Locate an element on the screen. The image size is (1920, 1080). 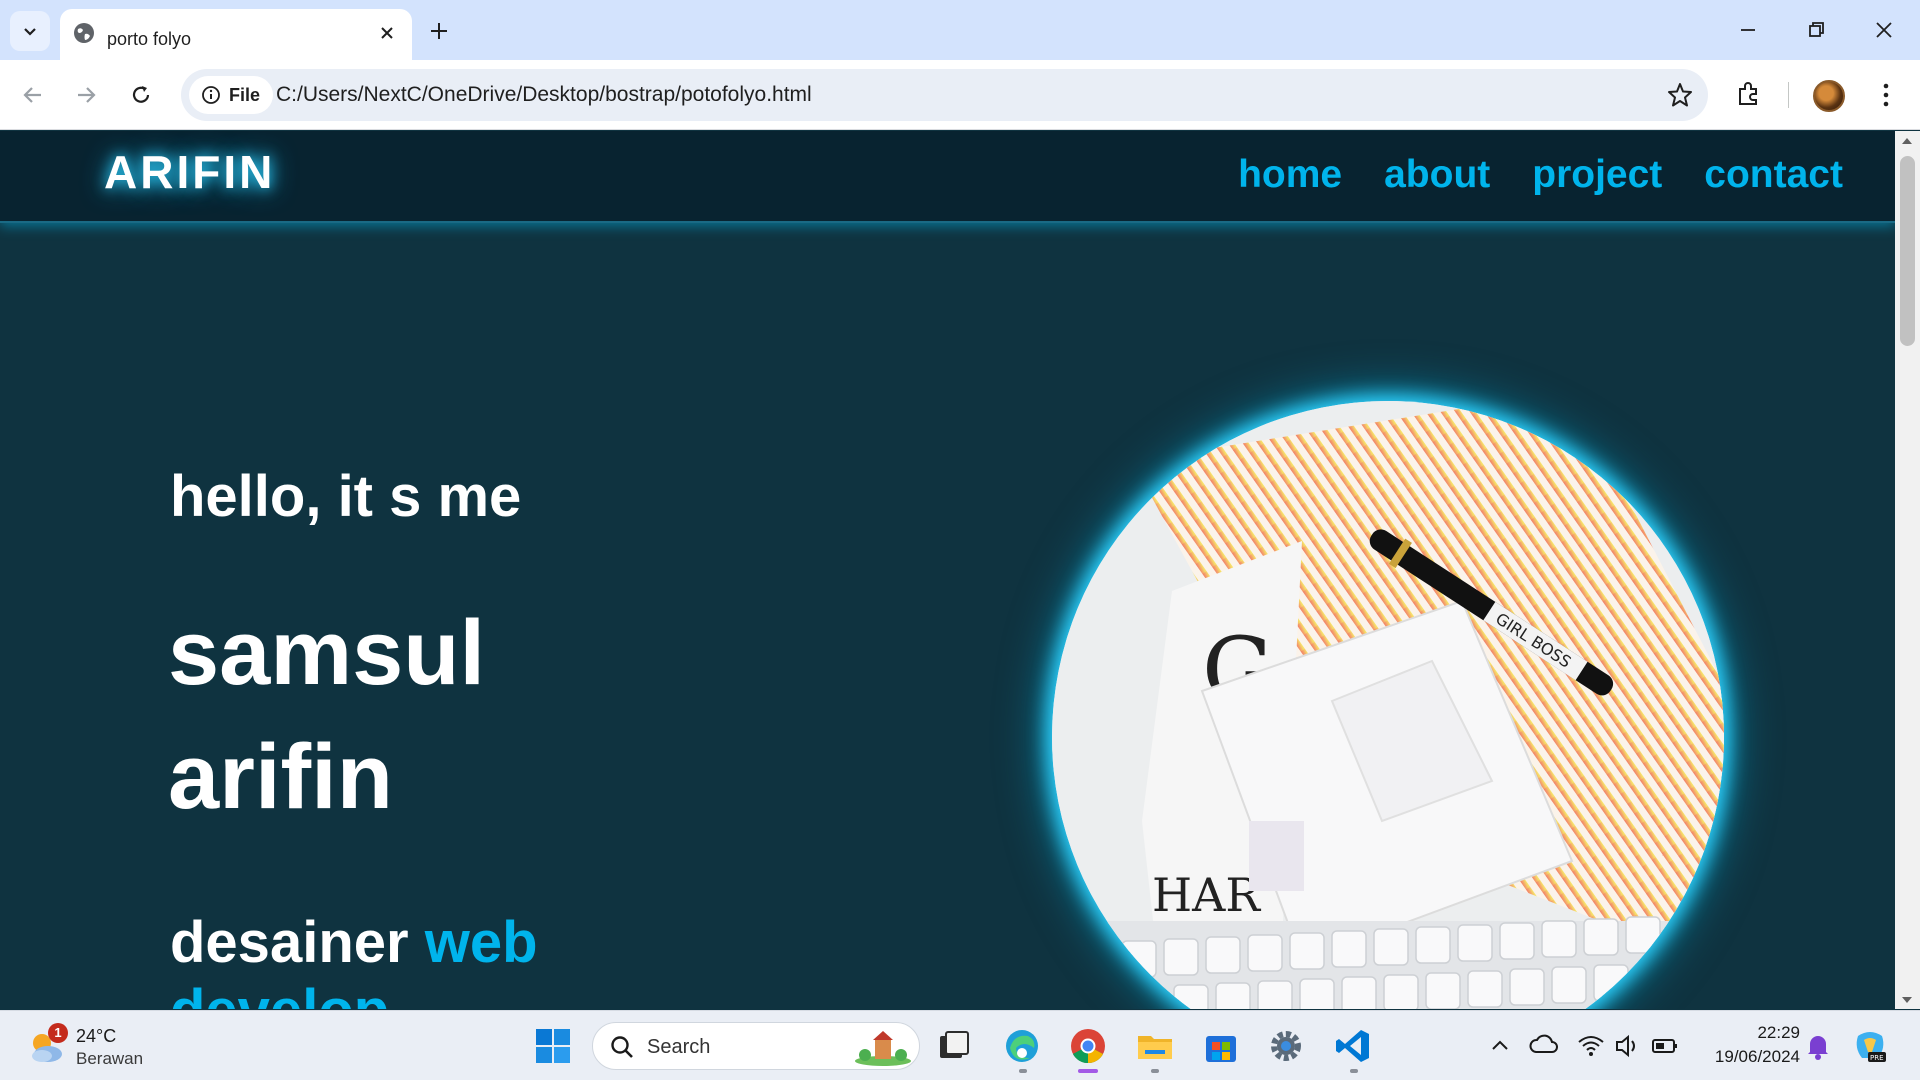
site-header: ARIFIN home about project contact is located at coordinates (947, 177).